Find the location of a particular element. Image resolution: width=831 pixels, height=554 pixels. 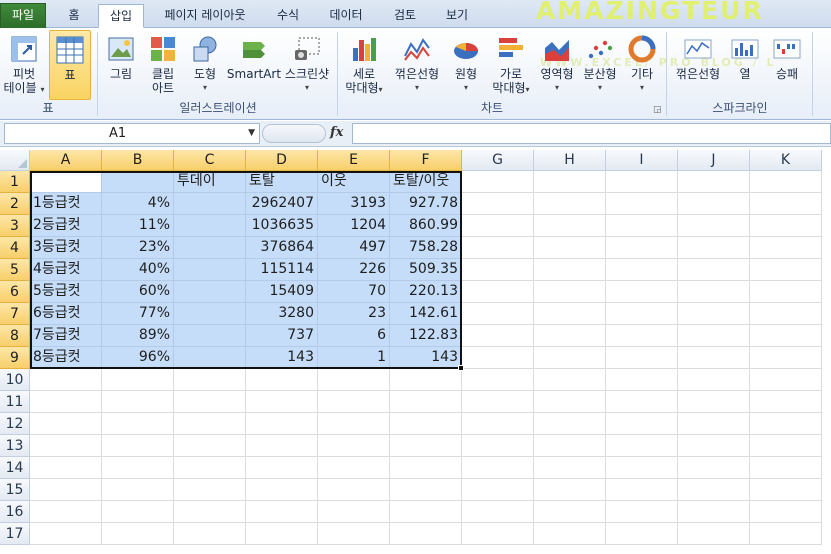

cell-A7: 6등급컷 is located at coordinates (66, 314).